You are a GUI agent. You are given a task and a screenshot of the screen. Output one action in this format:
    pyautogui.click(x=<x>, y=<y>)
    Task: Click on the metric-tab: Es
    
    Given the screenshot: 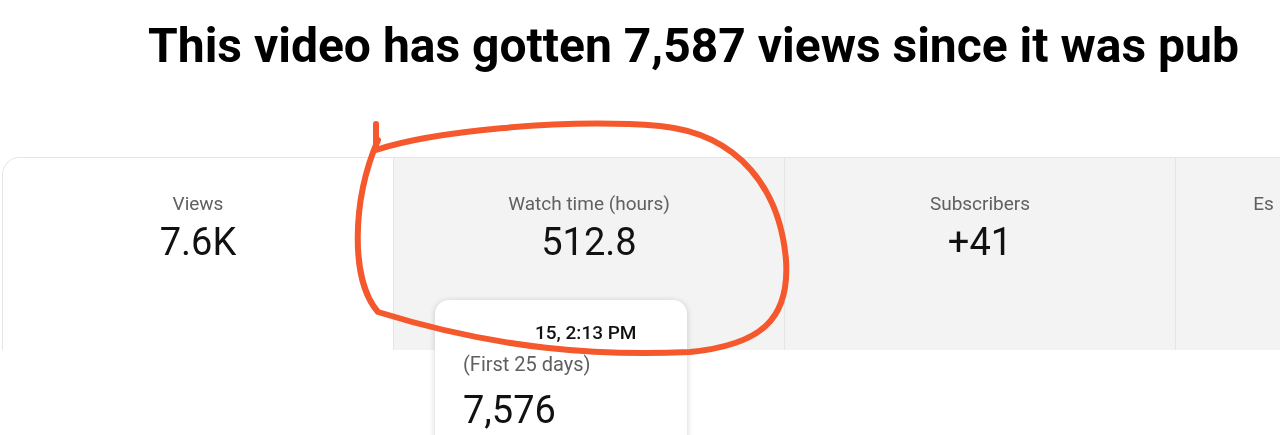 What is the action you would take?
    pyautogui.click(x=1228, y=254)
    